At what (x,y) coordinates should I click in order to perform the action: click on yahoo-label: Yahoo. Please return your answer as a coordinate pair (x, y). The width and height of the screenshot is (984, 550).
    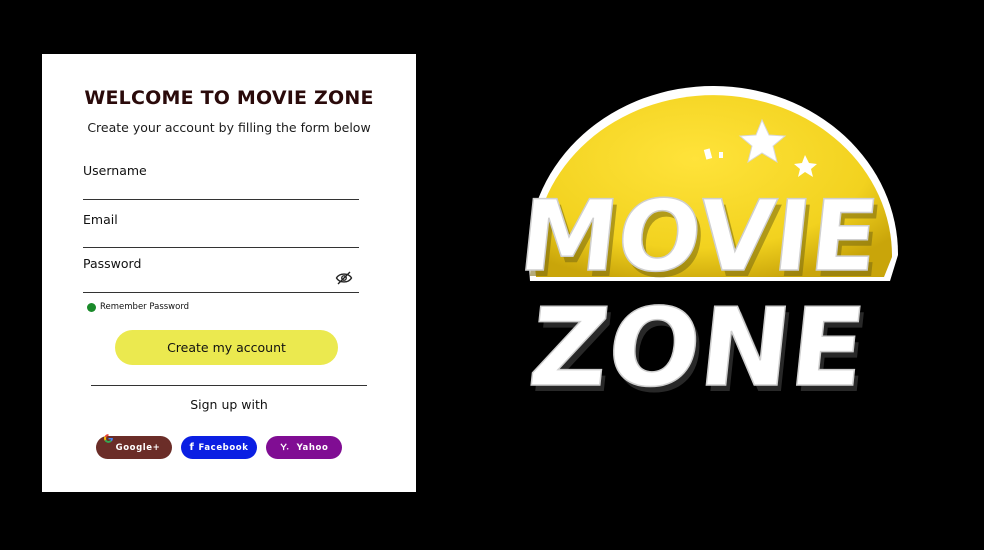
    Looking at the image, I should click on (312, 447).